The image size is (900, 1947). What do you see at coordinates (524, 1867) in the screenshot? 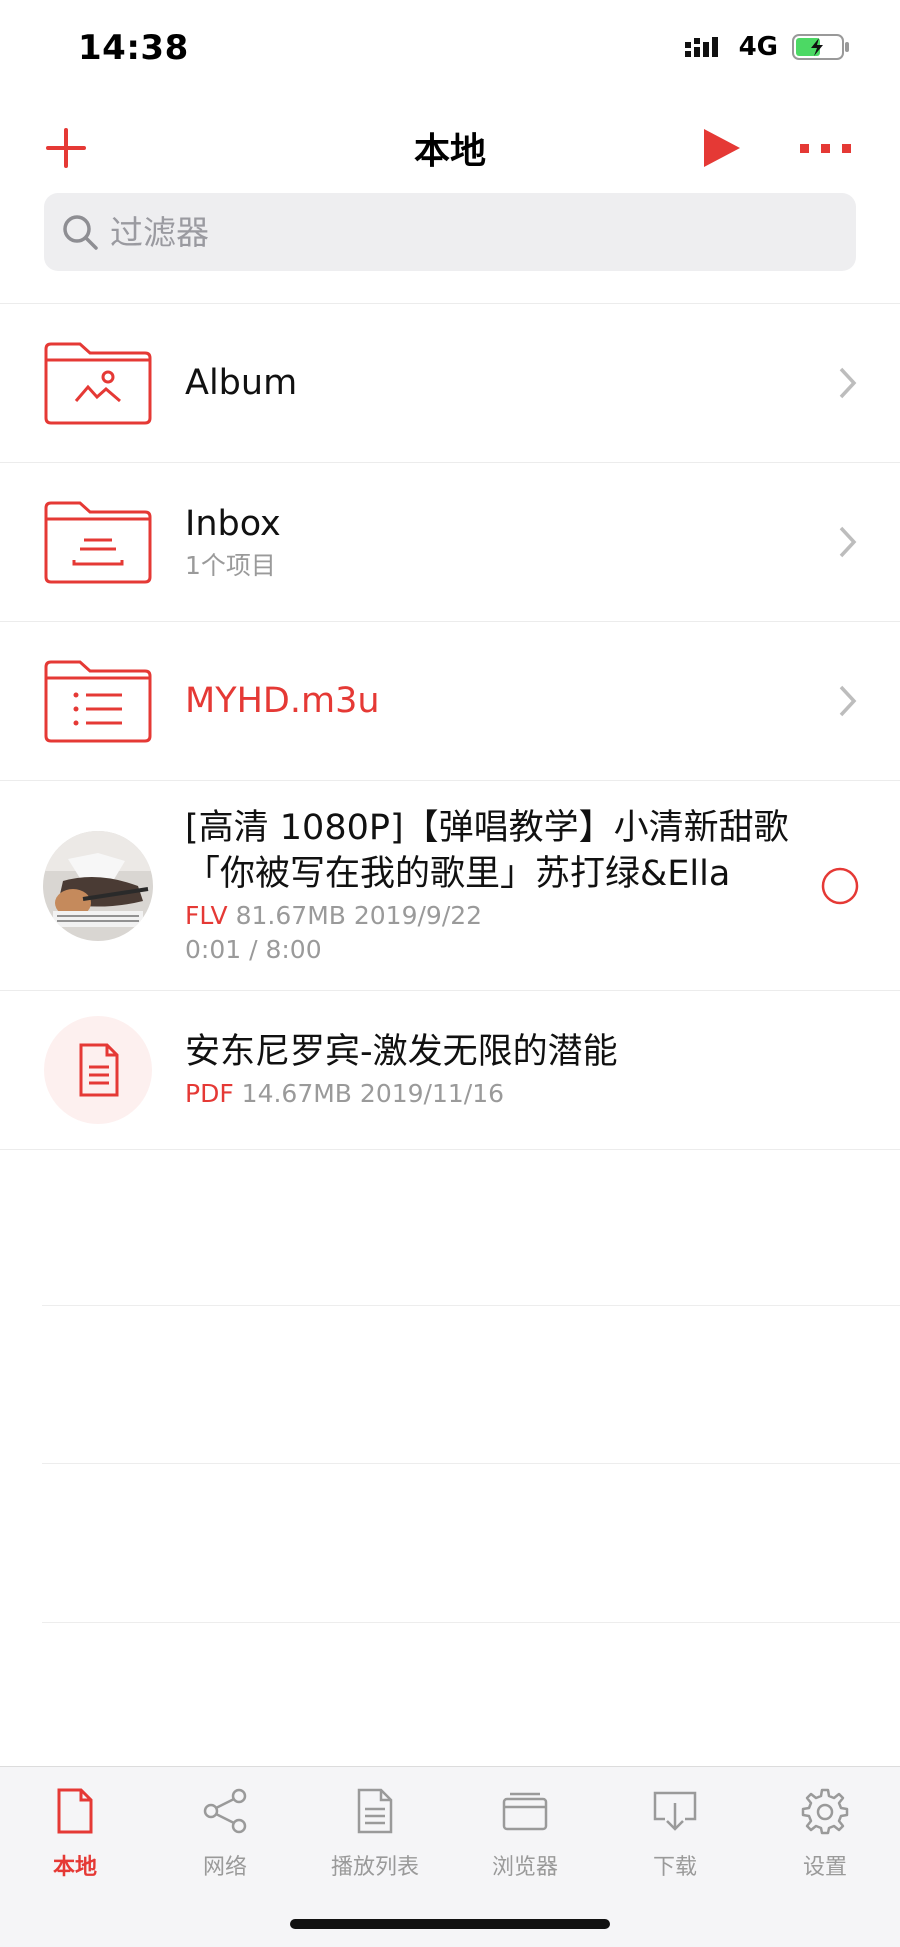
I see `tab-label: 浏览器` at bounding box center [524, 1867].